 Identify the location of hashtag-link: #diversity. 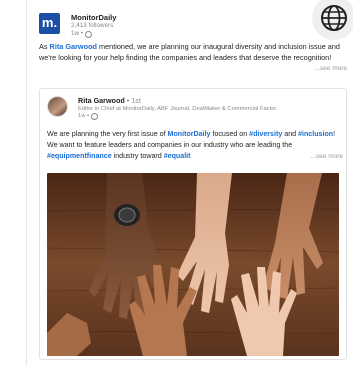
(265, 134).